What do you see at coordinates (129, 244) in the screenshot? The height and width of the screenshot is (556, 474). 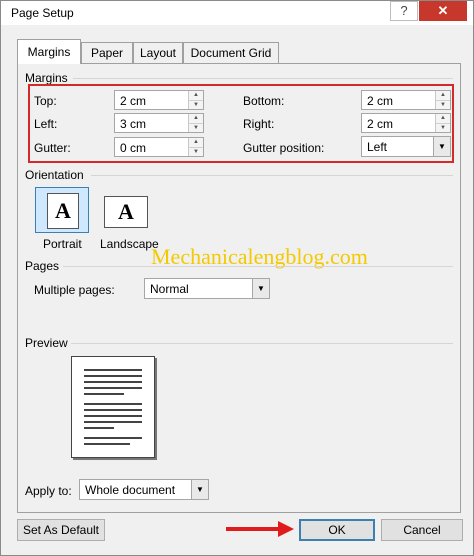 I see `landscape-label: Landscape` at bounding box center [129, 244].